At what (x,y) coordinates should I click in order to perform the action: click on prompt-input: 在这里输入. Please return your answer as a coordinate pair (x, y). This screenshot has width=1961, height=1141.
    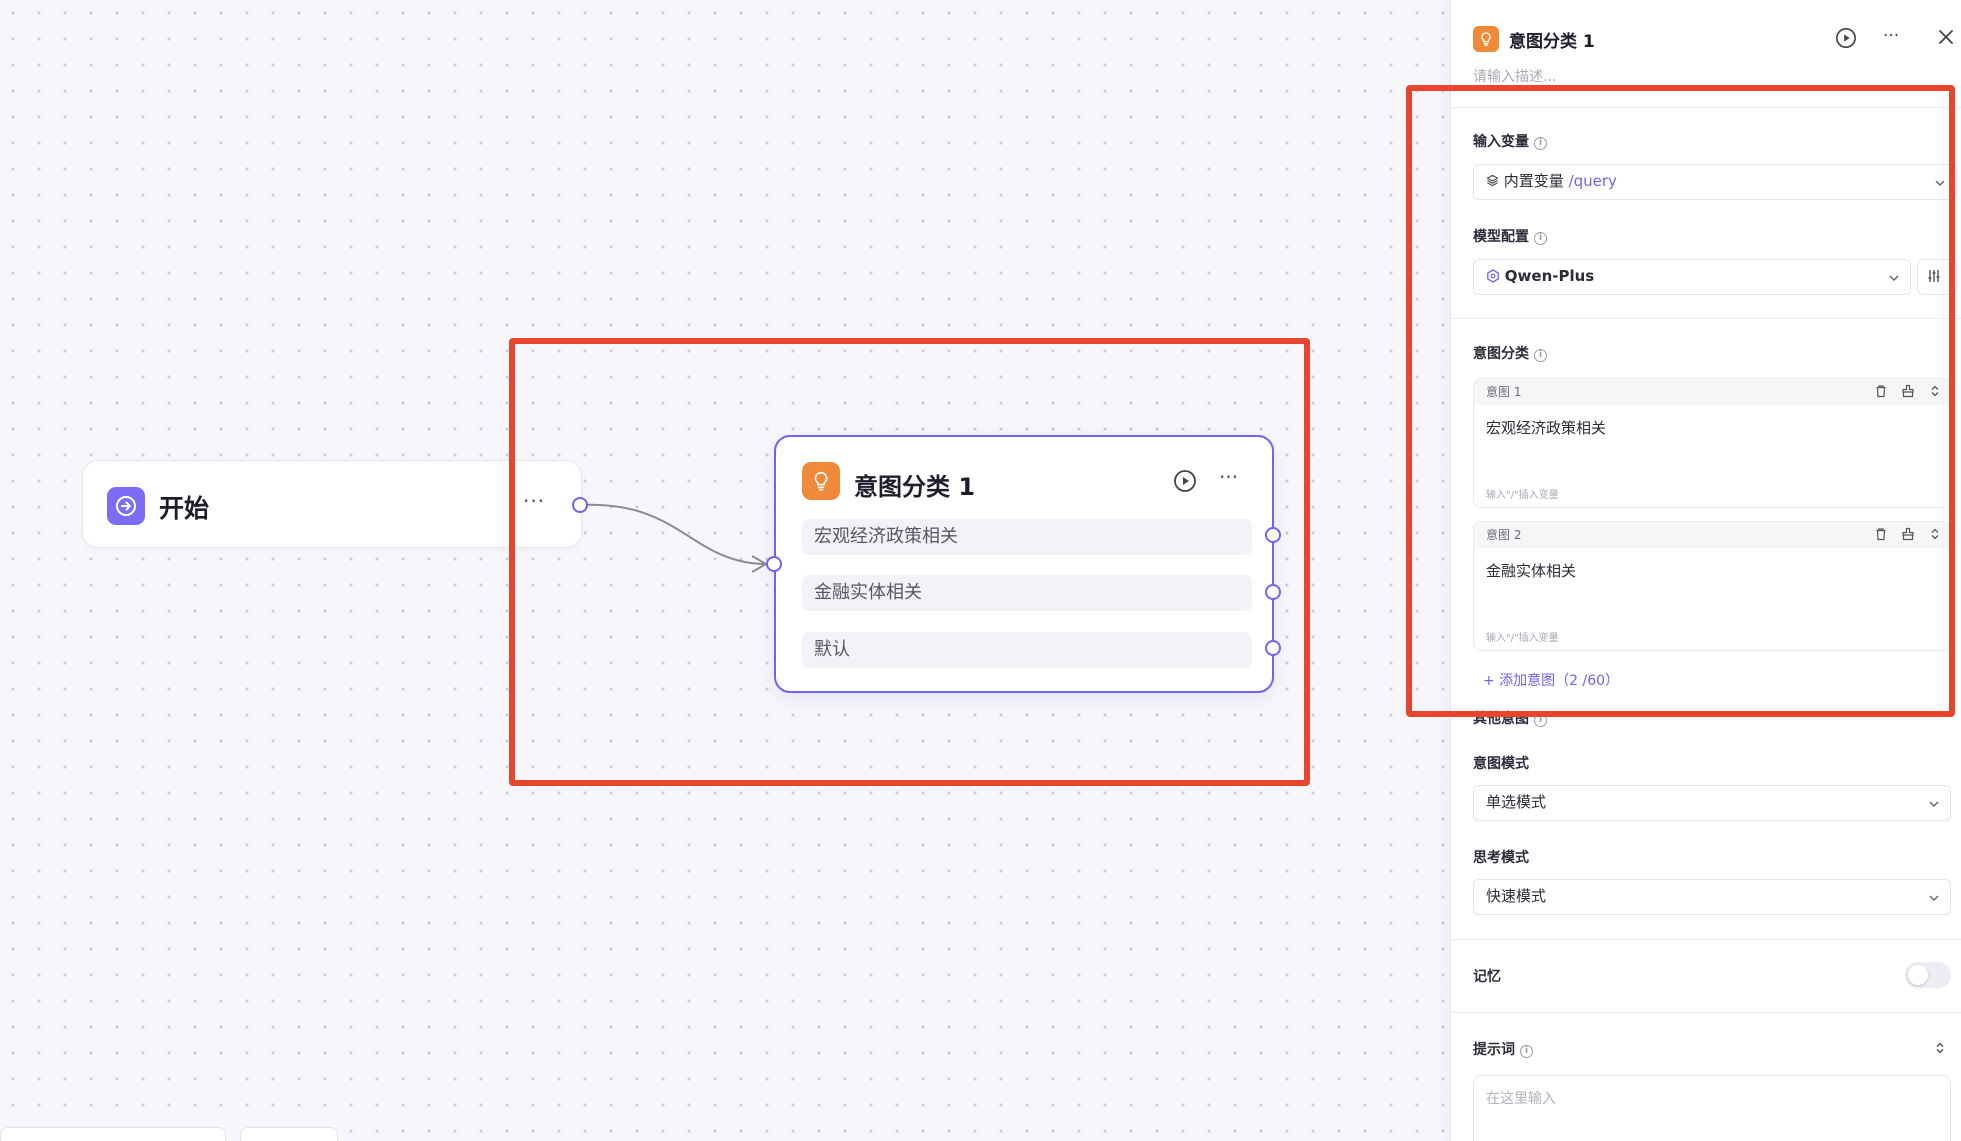
    Looking at the image, I should click on (1712, 1108).